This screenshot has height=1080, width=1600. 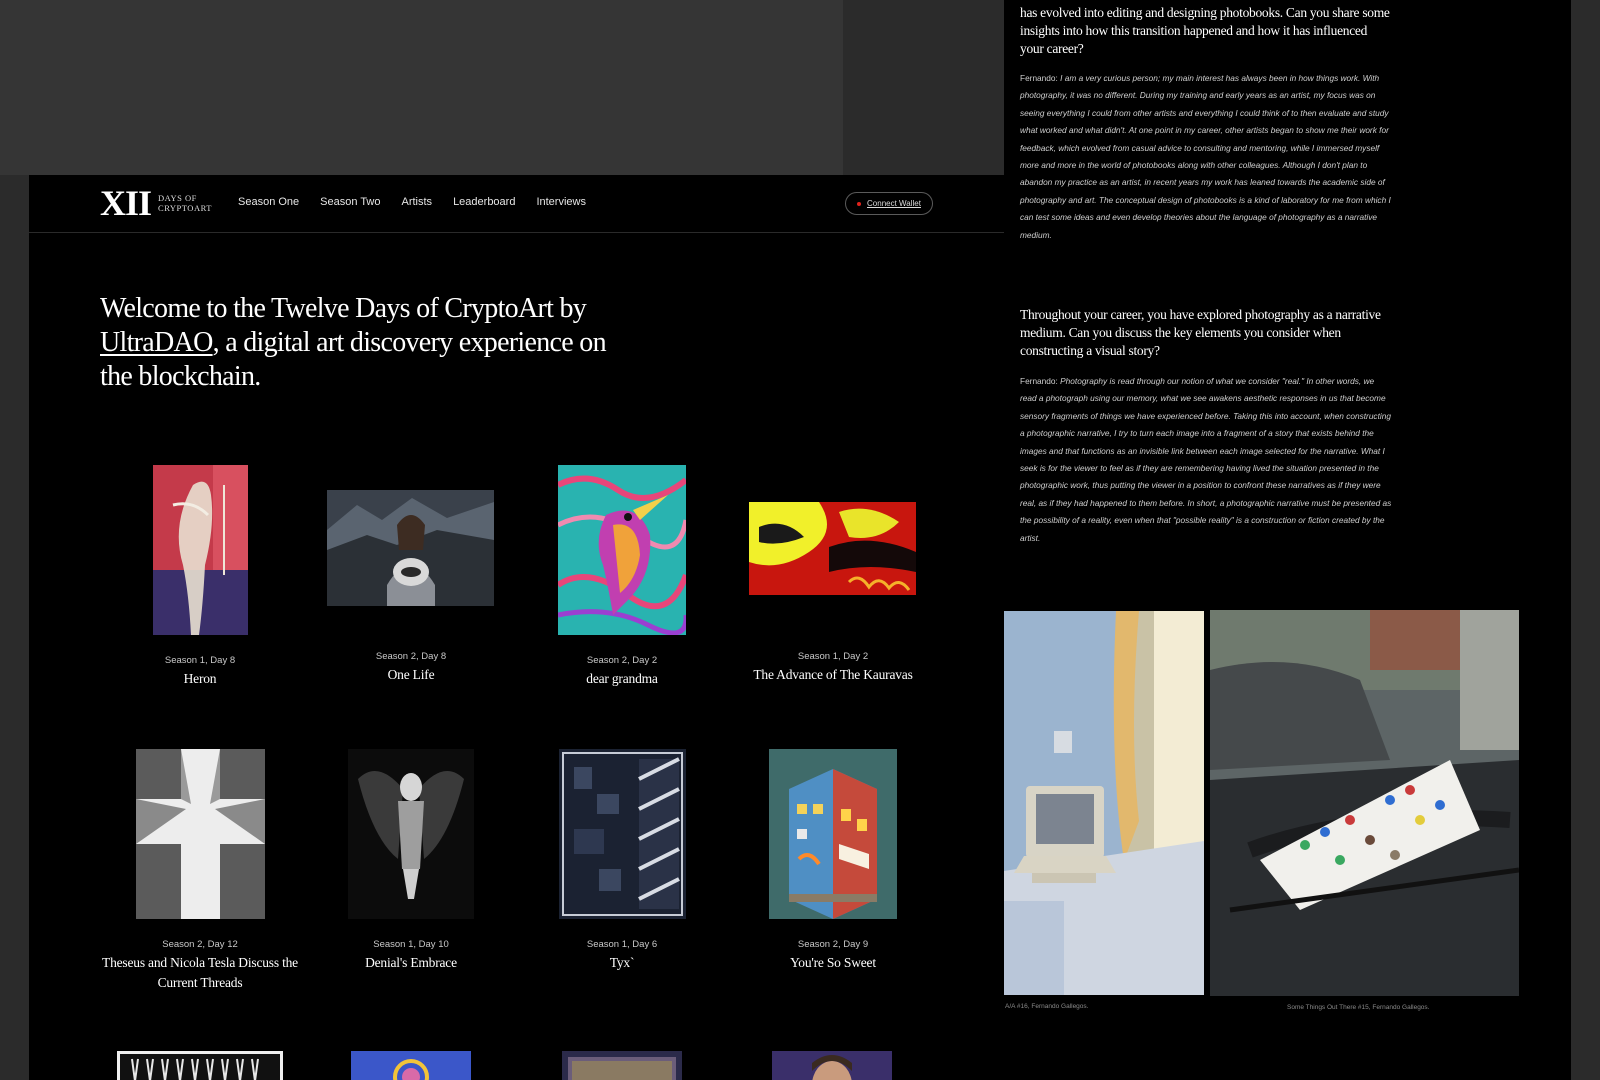 I want to click on backdrop-edge, so click(x=1585, y=540).